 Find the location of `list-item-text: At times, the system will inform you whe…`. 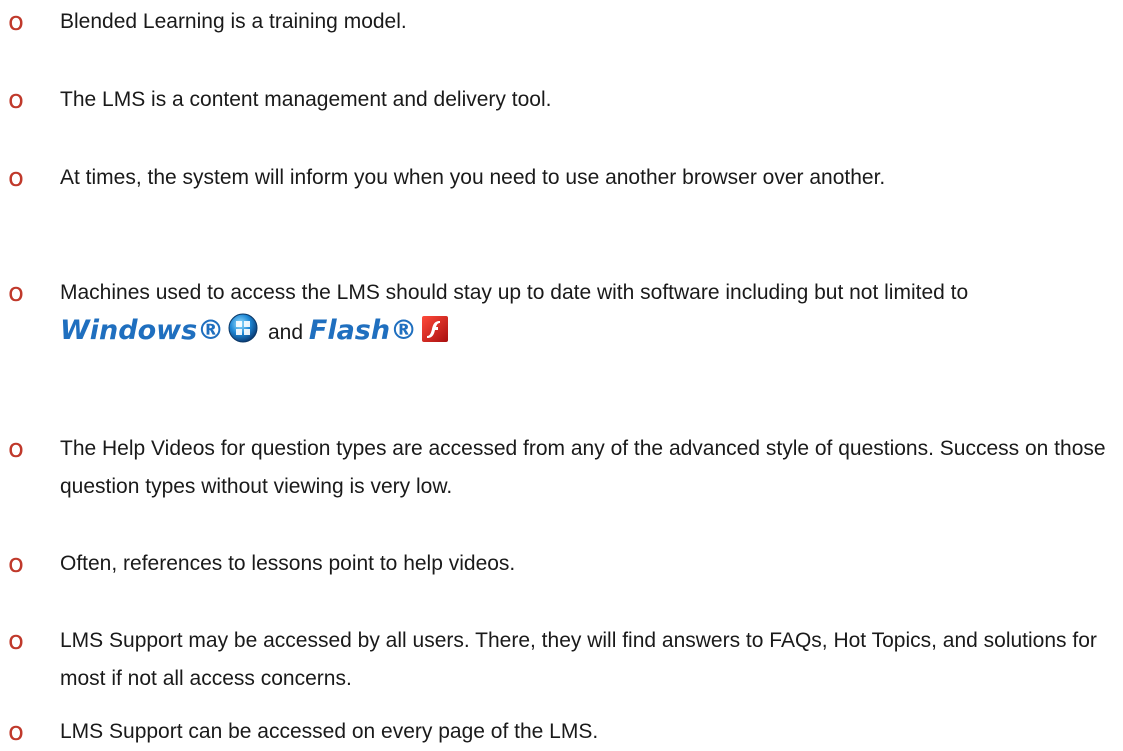

list-item-text: At times, the system will inform you whe… is located at coordinates (473, 177).